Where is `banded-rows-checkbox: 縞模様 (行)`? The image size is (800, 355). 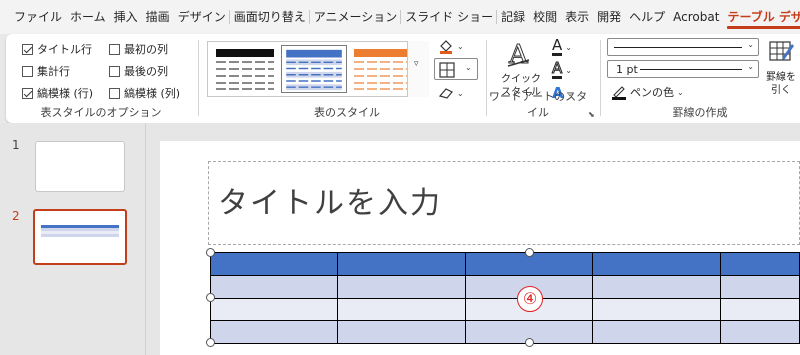 banded-rows-checkbox: 縞模様 (行) is located at coordinates (57, 93).